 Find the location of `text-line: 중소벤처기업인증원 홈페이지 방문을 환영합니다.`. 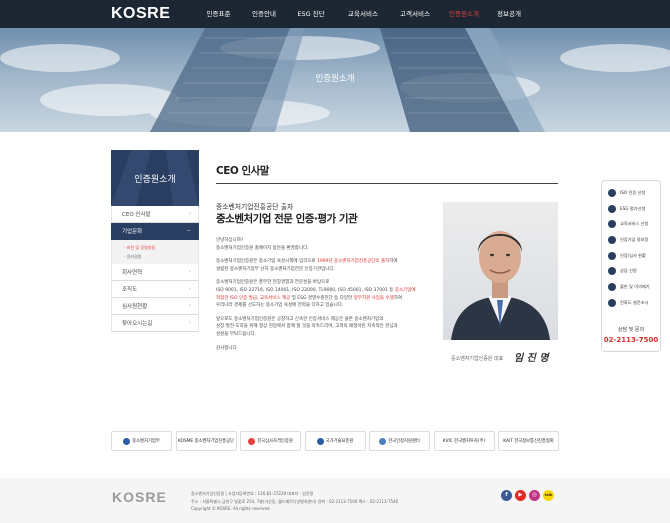

text-line: 중소벤처기업인증원 홈페이지 방문을 환영합니다. is located at coordinates (262, 248).